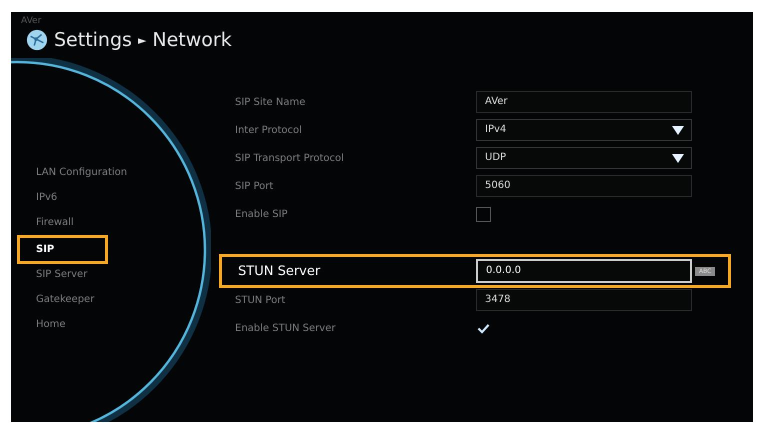 This screenshot has width=760, height=423. I want to click on dropdown-value: IPv4, so click(495, 130).